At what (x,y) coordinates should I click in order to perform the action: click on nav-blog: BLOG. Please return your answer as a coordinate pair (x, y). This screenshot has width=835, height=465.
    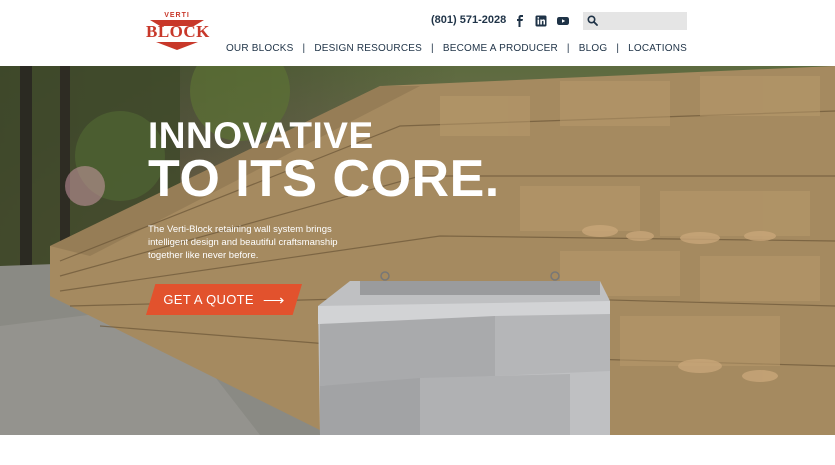
    Looking at the image, I should click on (593, 48).